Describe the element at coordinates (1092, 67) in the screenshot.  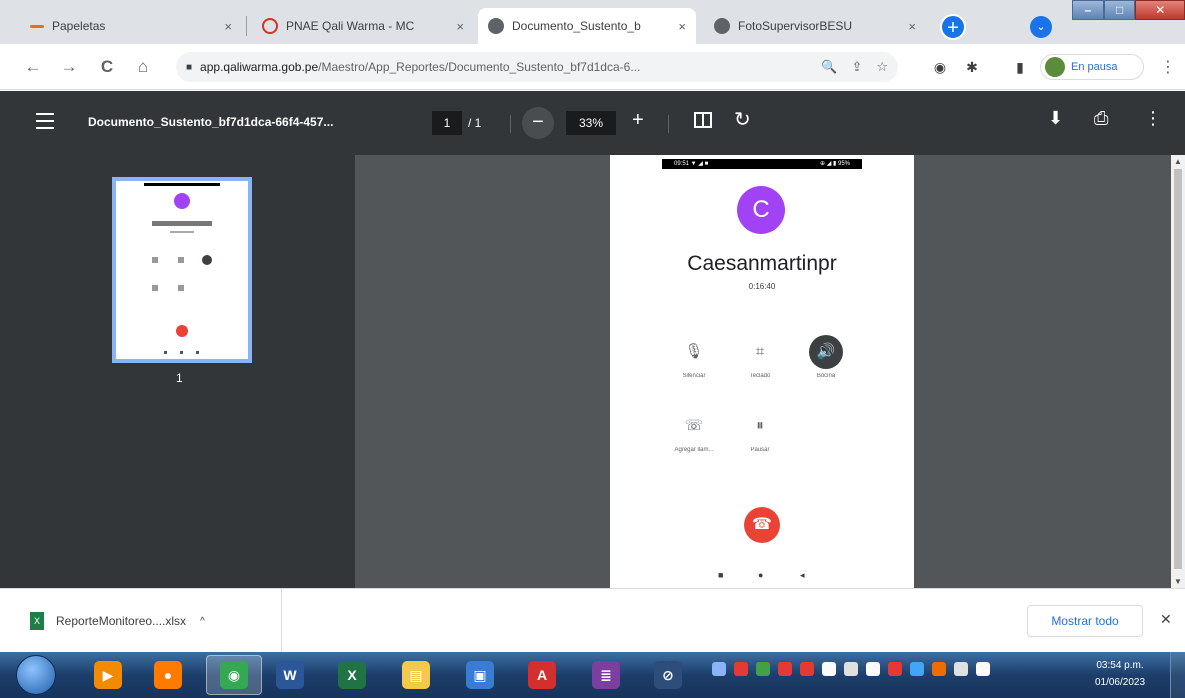
I see `profile-paused-button: En pausa` at that location.